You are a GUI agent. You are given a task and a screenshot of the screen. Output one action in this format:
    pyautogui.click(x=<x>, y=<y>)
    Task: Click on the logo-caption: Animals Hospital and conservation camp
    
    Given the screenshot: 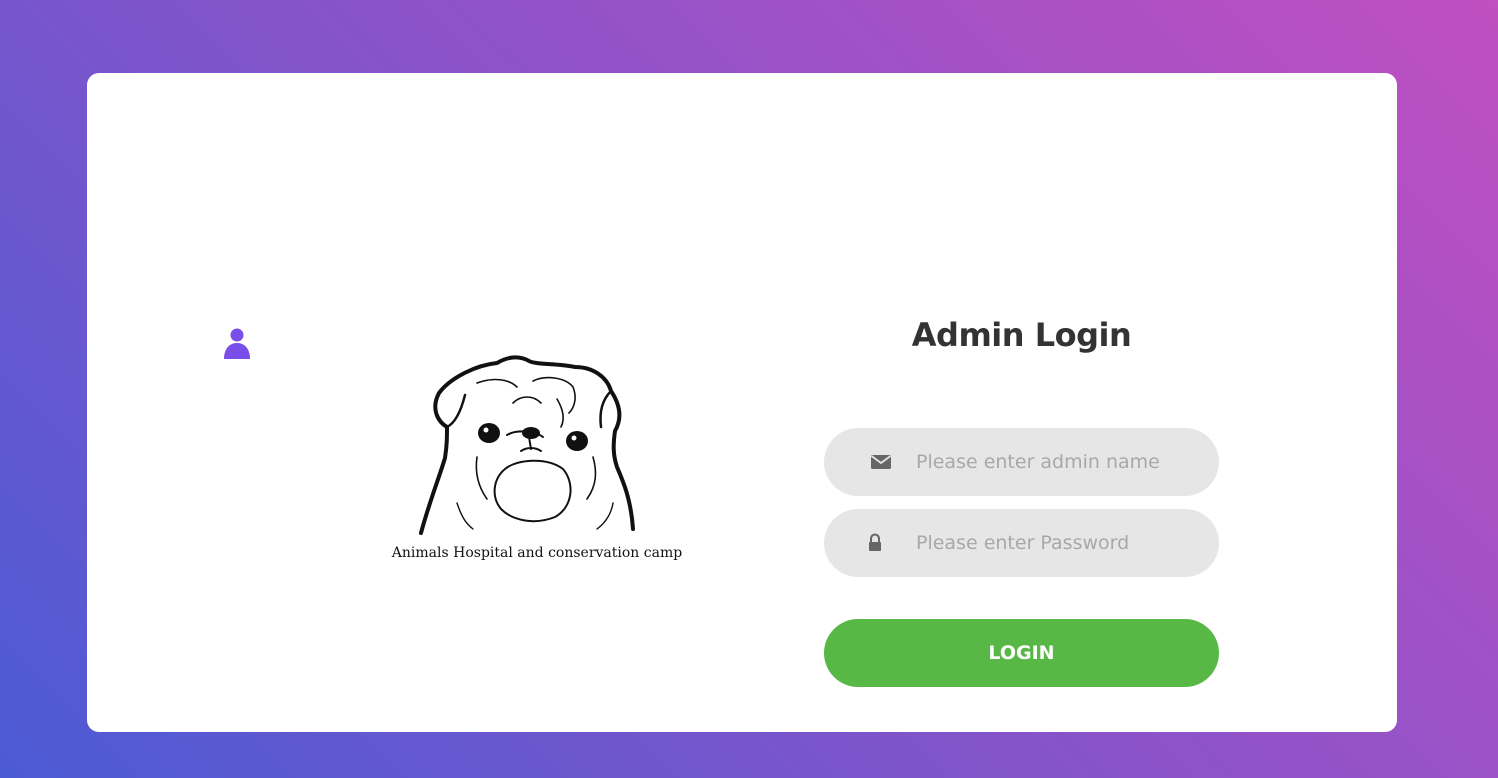 What is the action you would take?
    pyautogui.click(x=537, y=553)
    